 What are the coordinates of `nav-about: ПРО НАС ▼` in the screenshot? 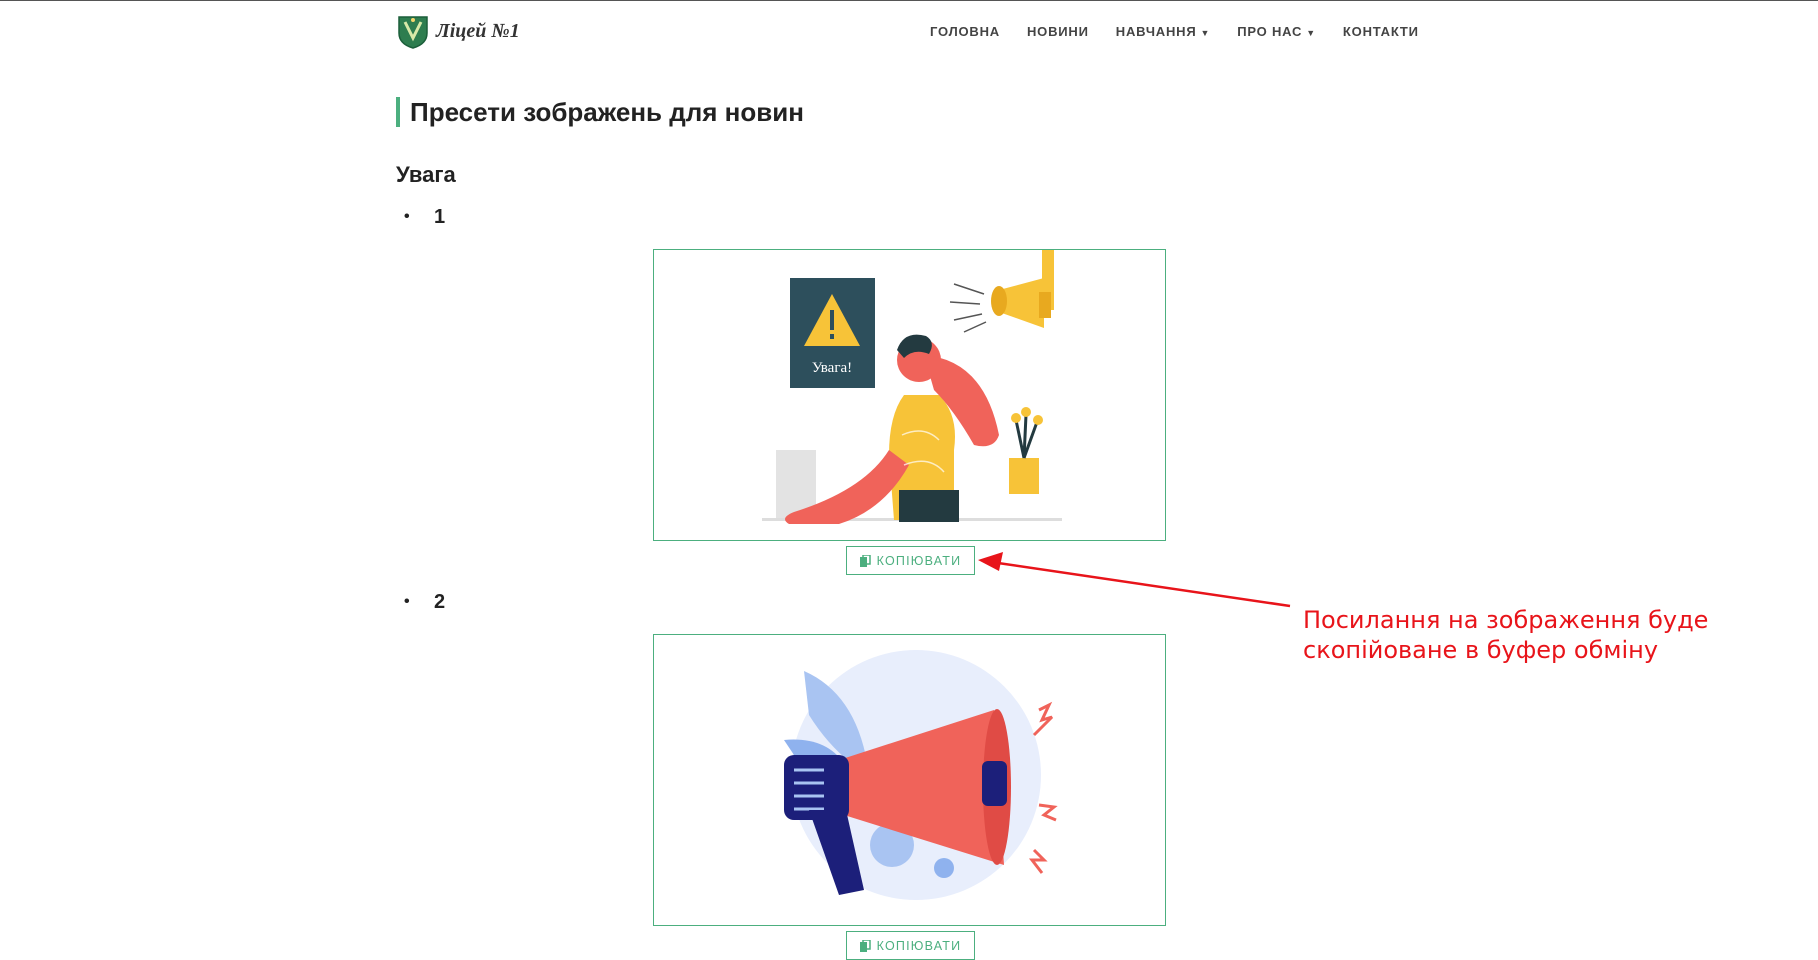 It's located at (1276, 31).